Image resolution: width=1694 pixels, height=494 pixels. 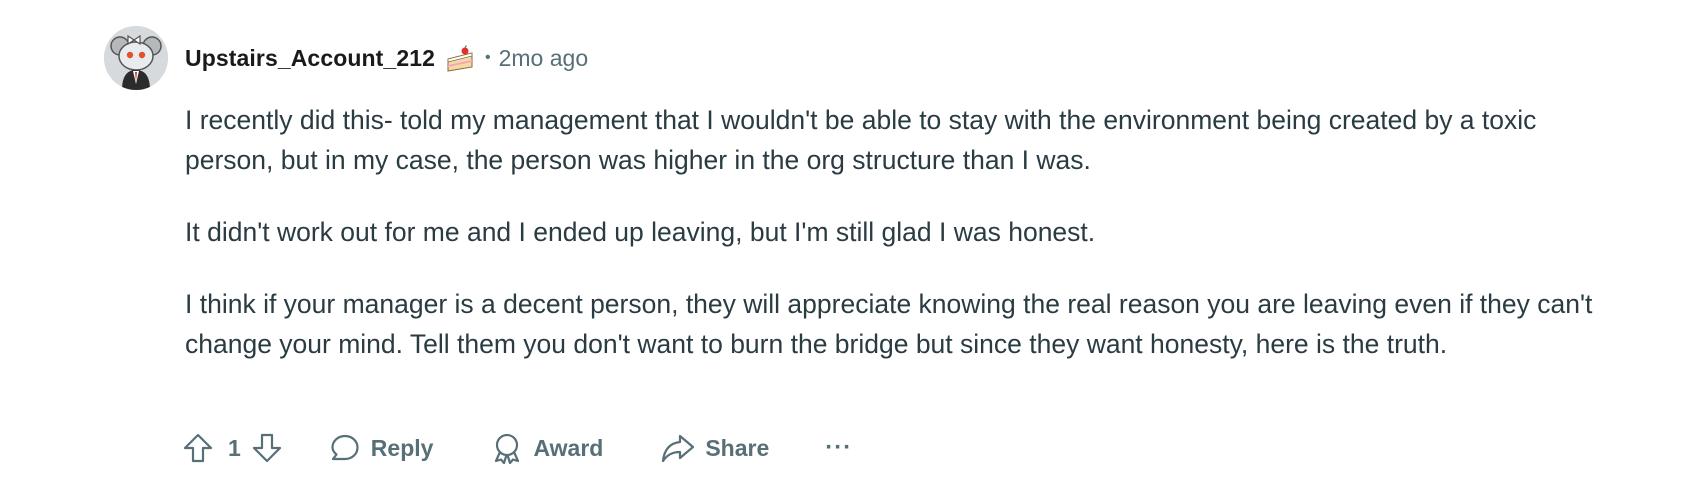 I want to click on more-options-icon: ···, so click(x=839, y=447).